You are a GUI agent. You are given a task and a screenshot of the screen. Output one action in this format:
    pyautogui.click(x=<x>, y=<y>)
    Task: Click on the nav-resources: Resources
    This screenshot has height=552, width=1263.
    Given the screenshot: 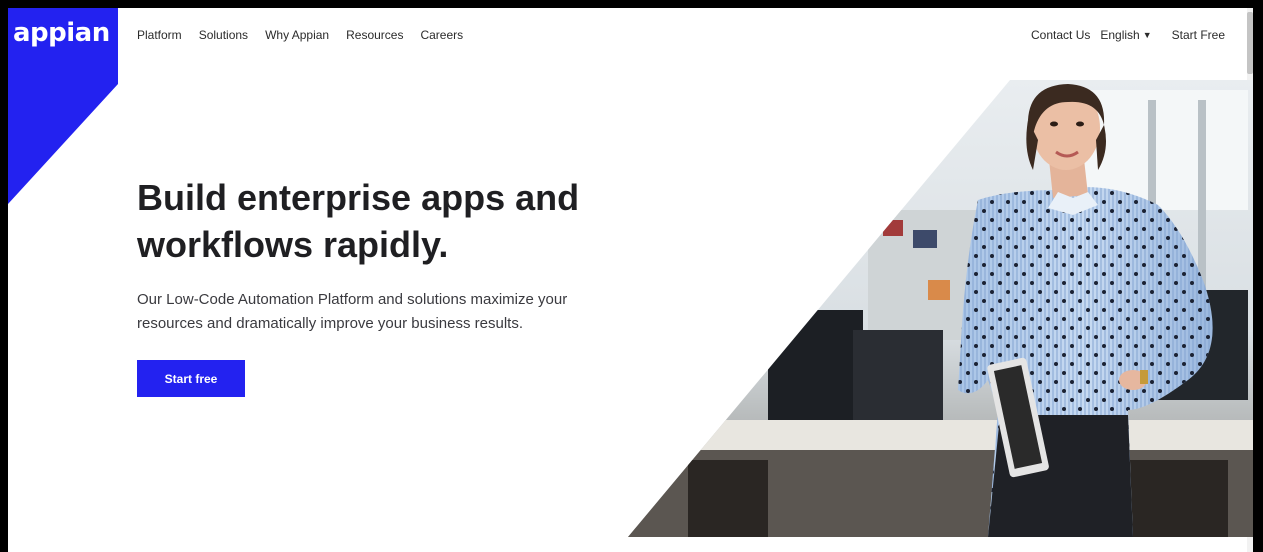 What is the action you would take?
    pyautogui.click(x=374, y=35)
    